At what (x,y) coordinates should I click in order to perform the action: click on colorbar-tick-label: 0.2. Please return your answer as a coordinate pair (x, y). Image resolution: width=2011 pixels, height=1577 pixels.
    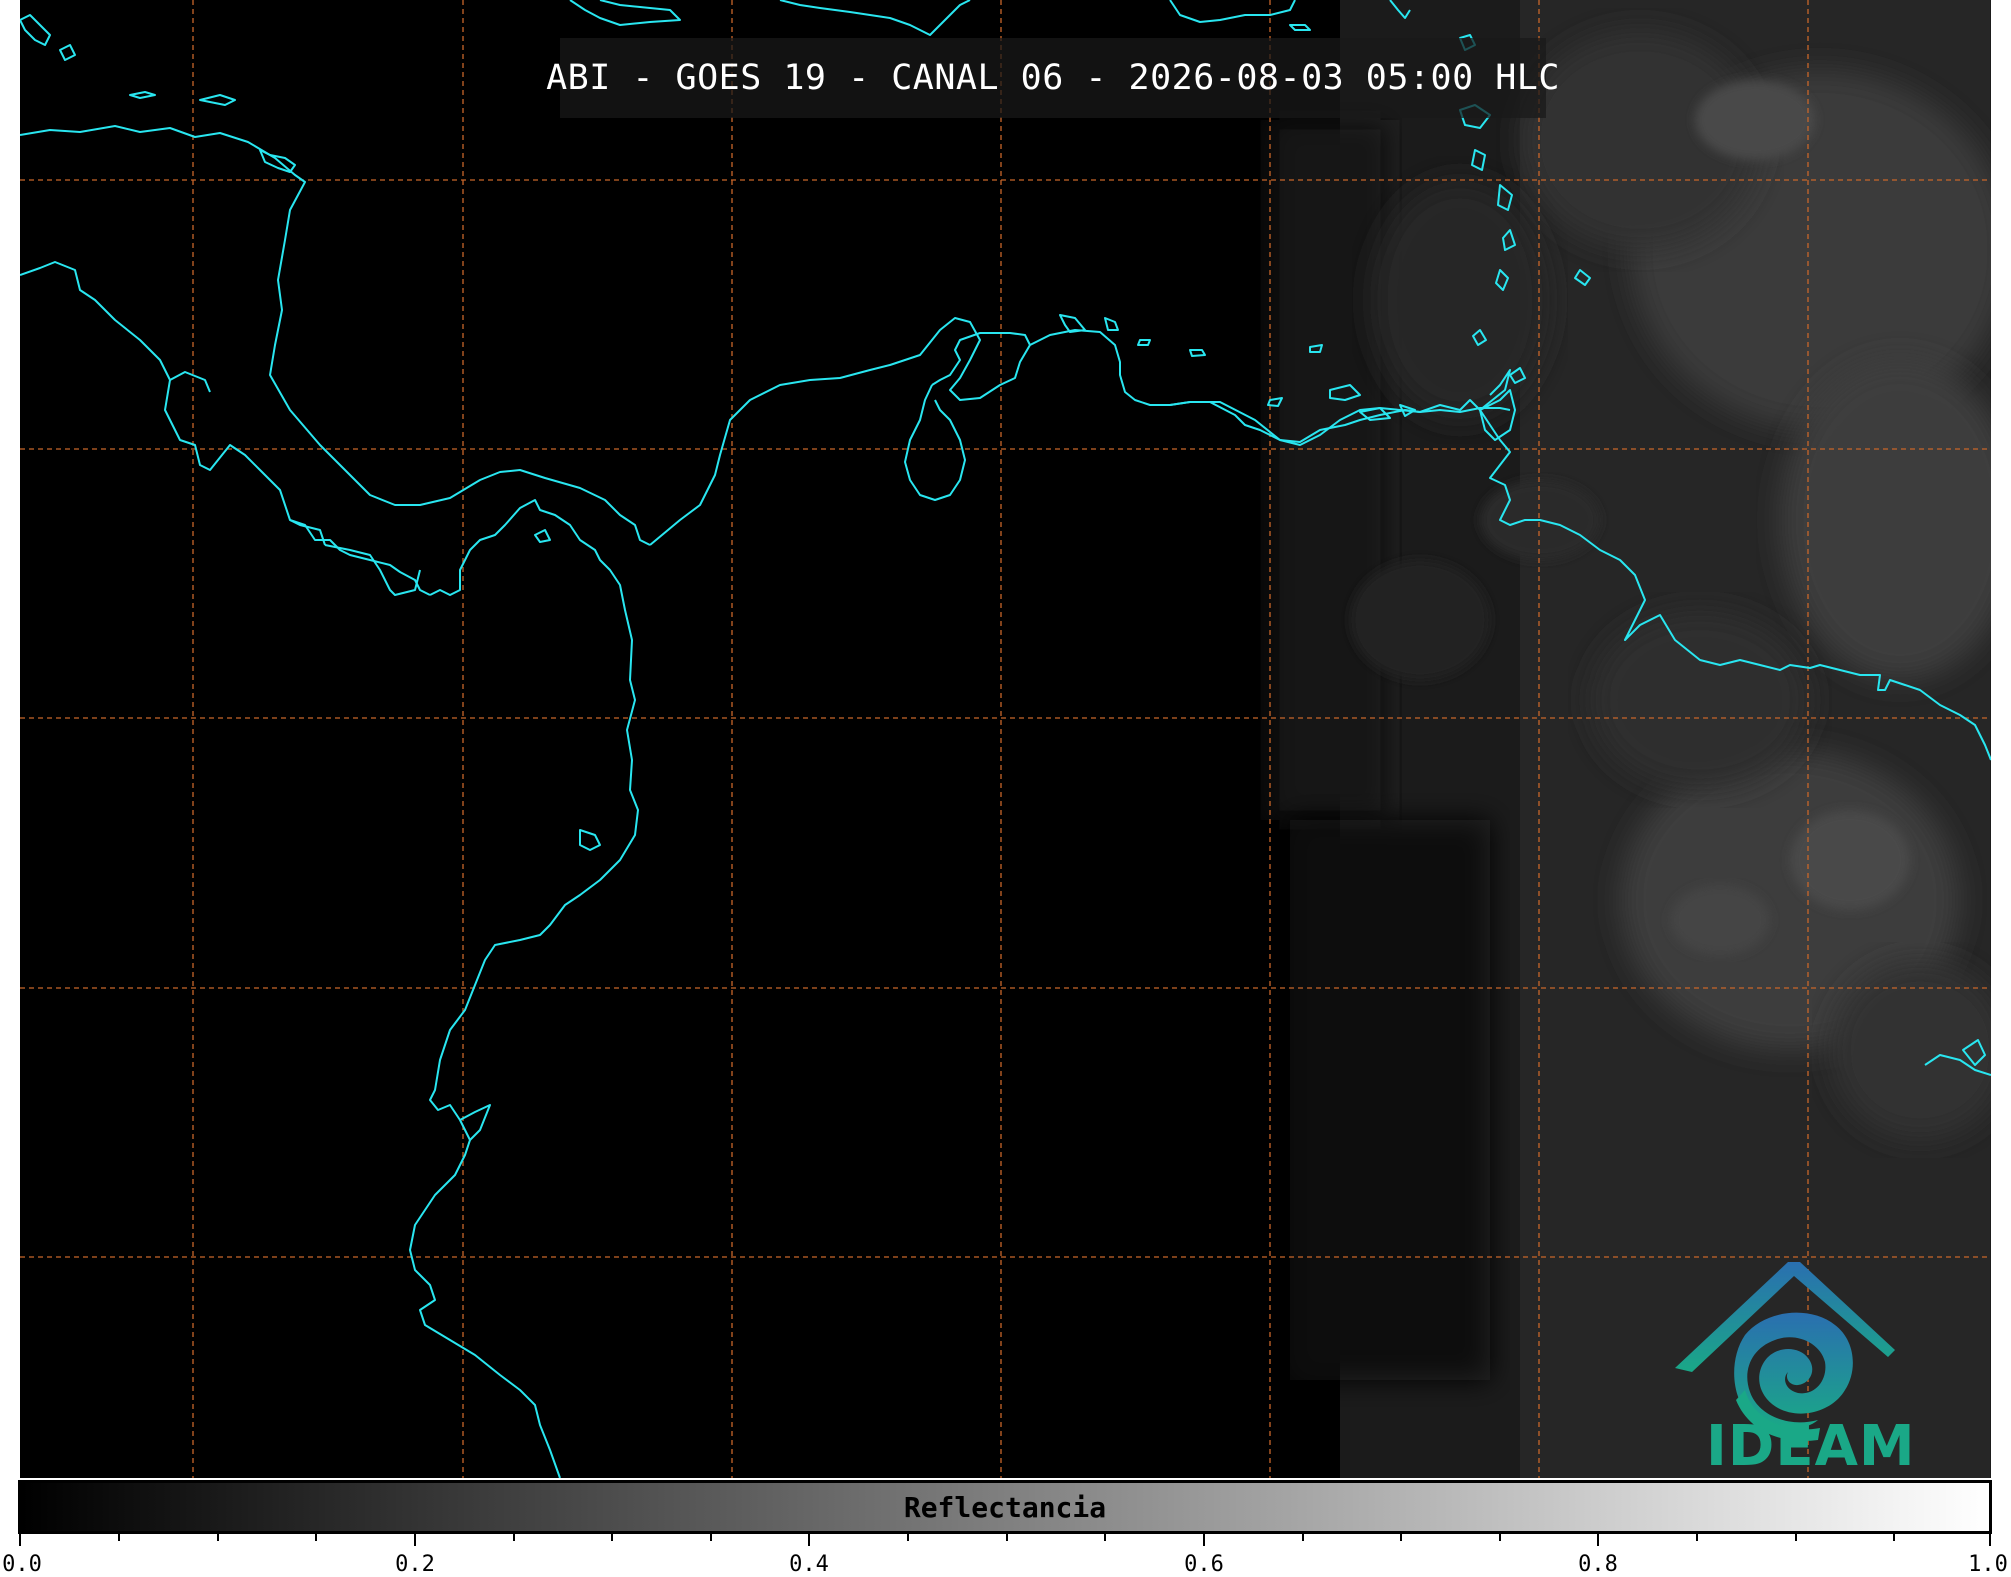
    Looking at the image, I should click on (415, 1564).